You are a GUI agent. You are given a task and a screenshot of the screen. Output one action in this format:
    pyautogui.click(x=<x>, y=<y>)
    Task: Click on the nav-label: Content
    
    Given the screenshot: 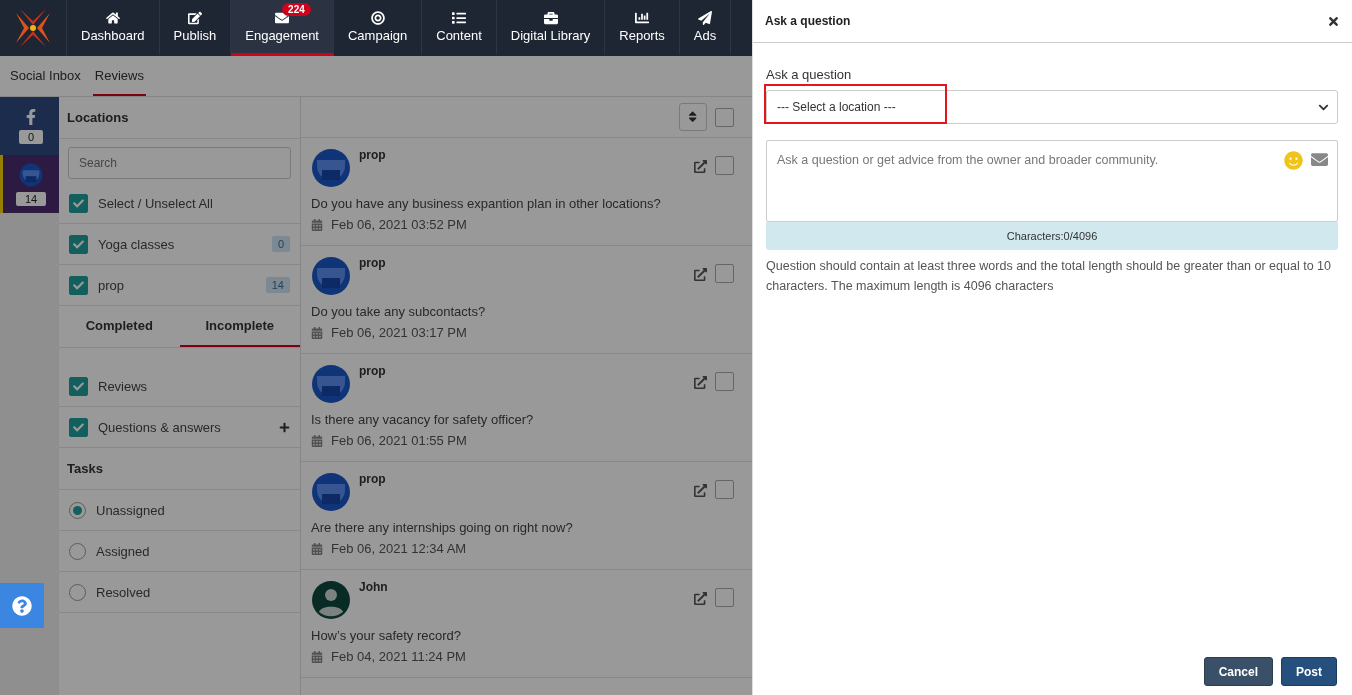 What is the action you would take?
    pyautogui.click(x=459, y=35)
    